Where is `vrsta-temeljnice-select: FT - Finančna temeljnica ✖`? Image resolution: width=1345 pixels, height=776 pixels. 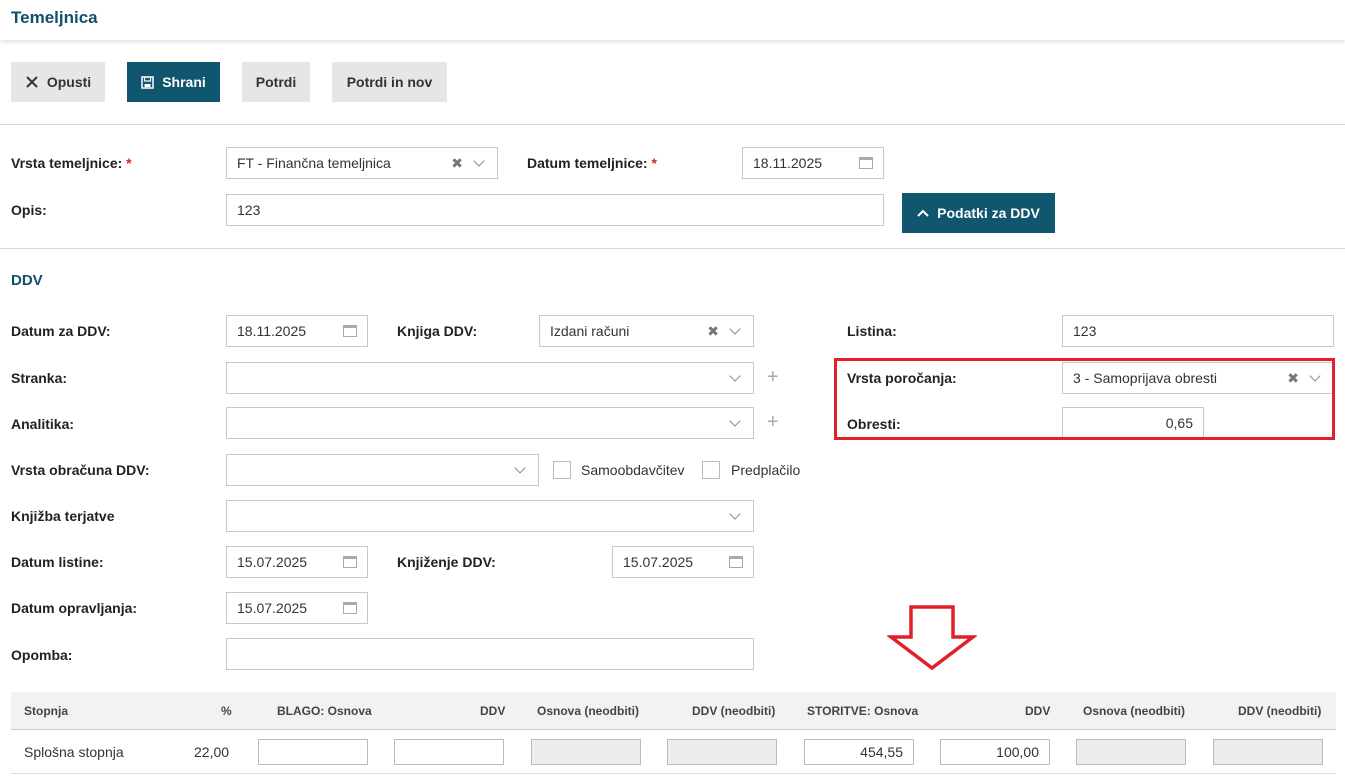
vrsta-temeljnice-select: FT - Finančna temeljnica ✖ is located at coordinates (362, 163).